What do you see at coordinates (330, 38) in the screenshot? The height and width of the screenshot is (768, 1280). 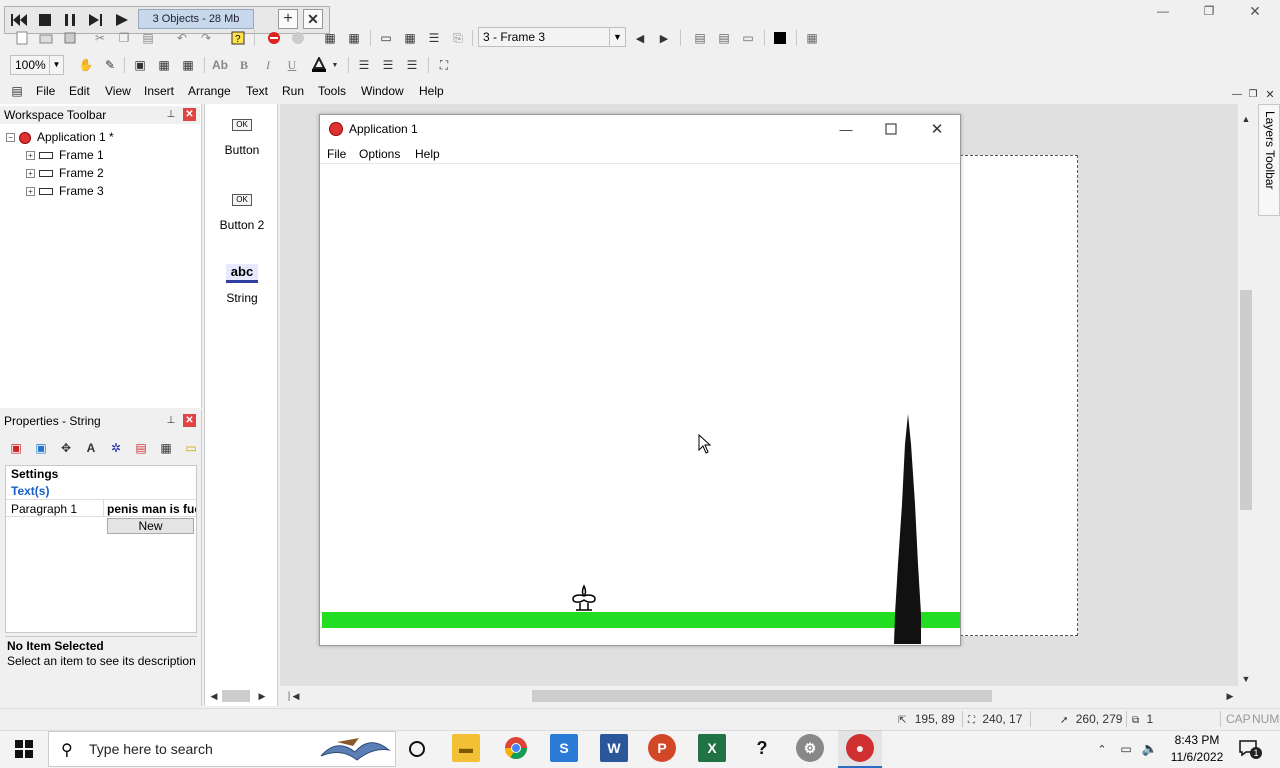 I see `grid-view-icon: ▦` at bounding box center [330, 38].